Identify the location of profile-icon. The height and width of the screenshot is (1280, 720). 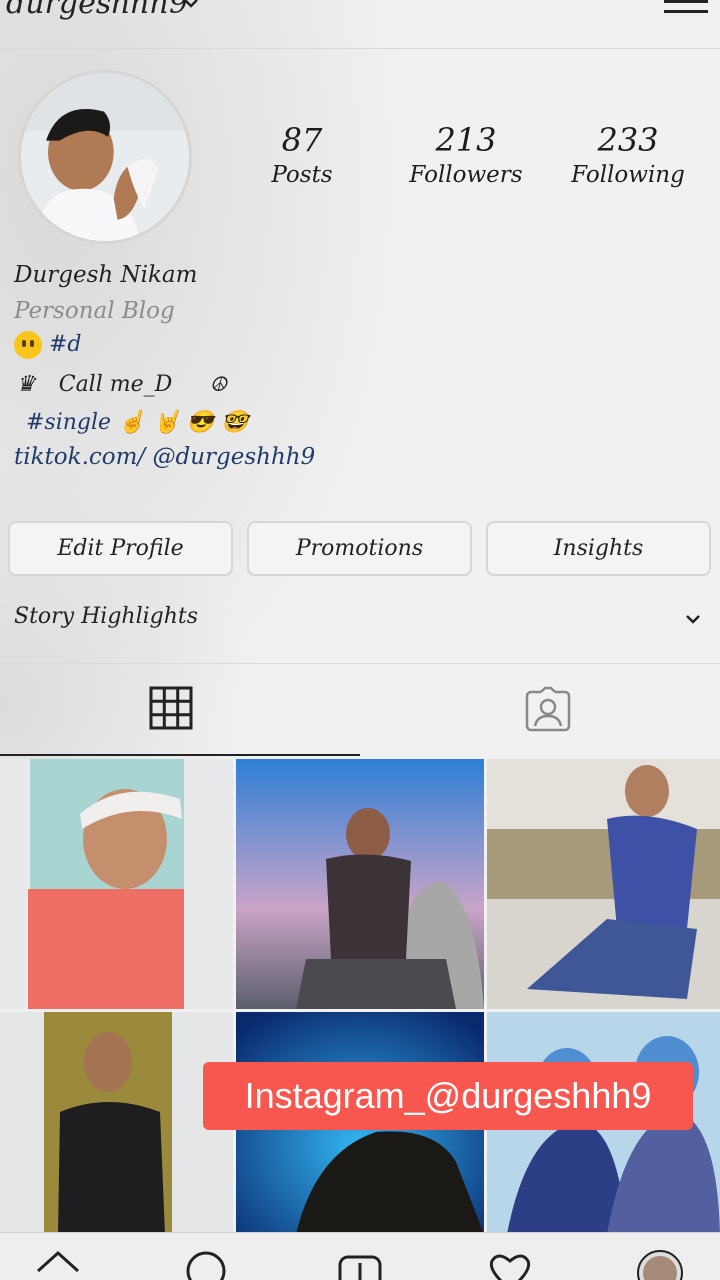
(660, 1264).